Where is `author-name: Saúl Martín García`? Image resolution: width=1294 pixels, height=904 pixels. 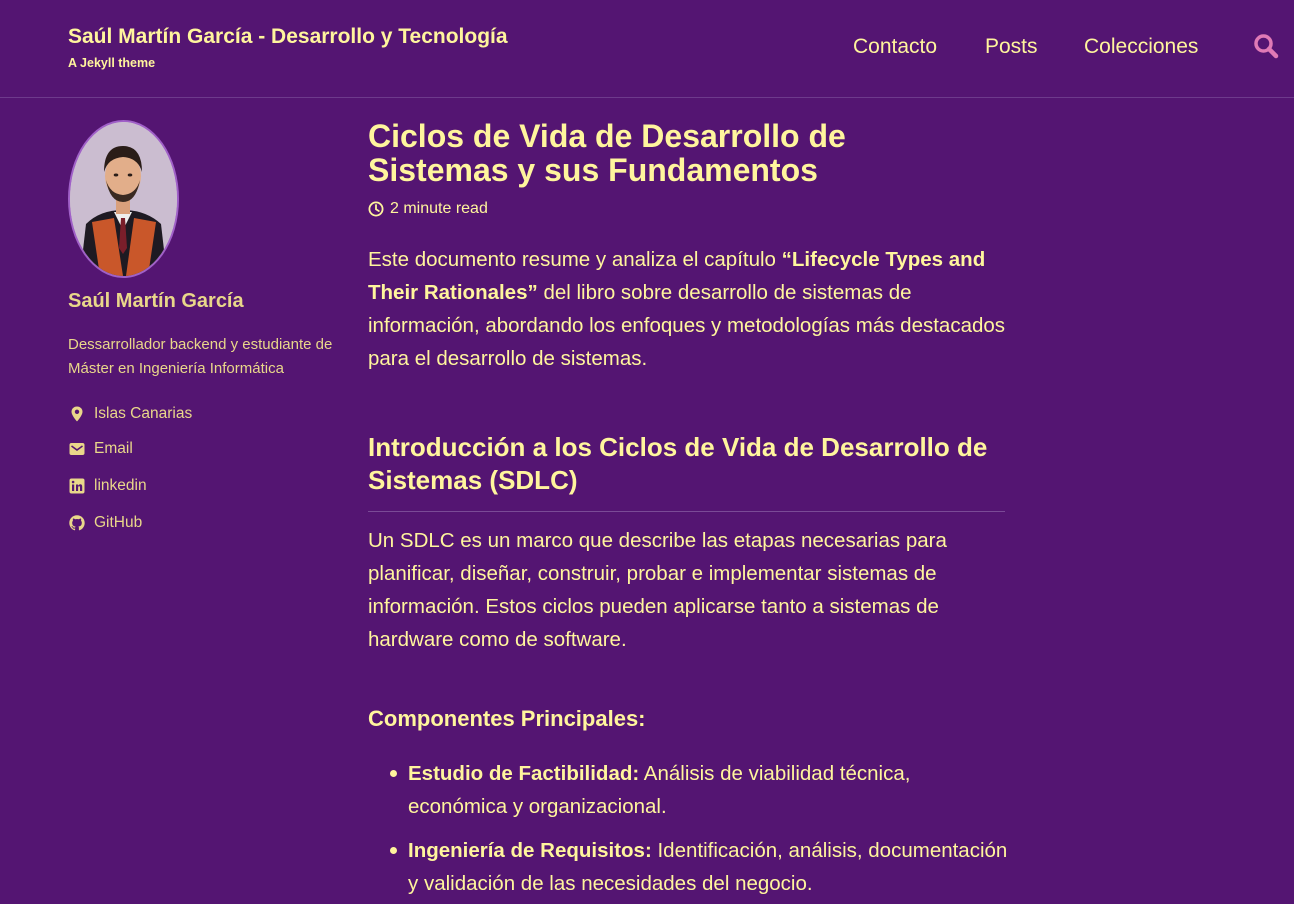
author-name: Saúl Martín García is located at coordinates (156, 301).